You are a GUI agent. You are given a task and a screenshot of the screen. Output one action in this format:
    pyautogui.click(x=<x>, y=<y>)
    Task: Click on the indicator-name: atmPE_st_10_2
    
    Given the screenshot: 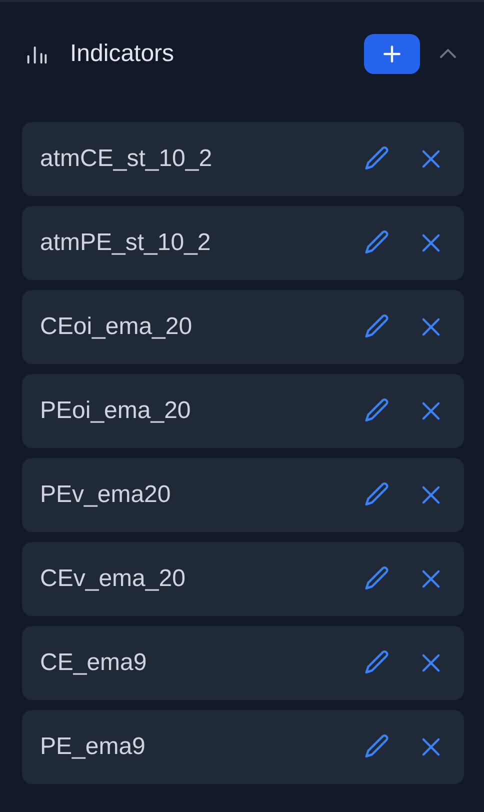 What is the action you would take?
    pyautogui.click(x=126, y=243)
    